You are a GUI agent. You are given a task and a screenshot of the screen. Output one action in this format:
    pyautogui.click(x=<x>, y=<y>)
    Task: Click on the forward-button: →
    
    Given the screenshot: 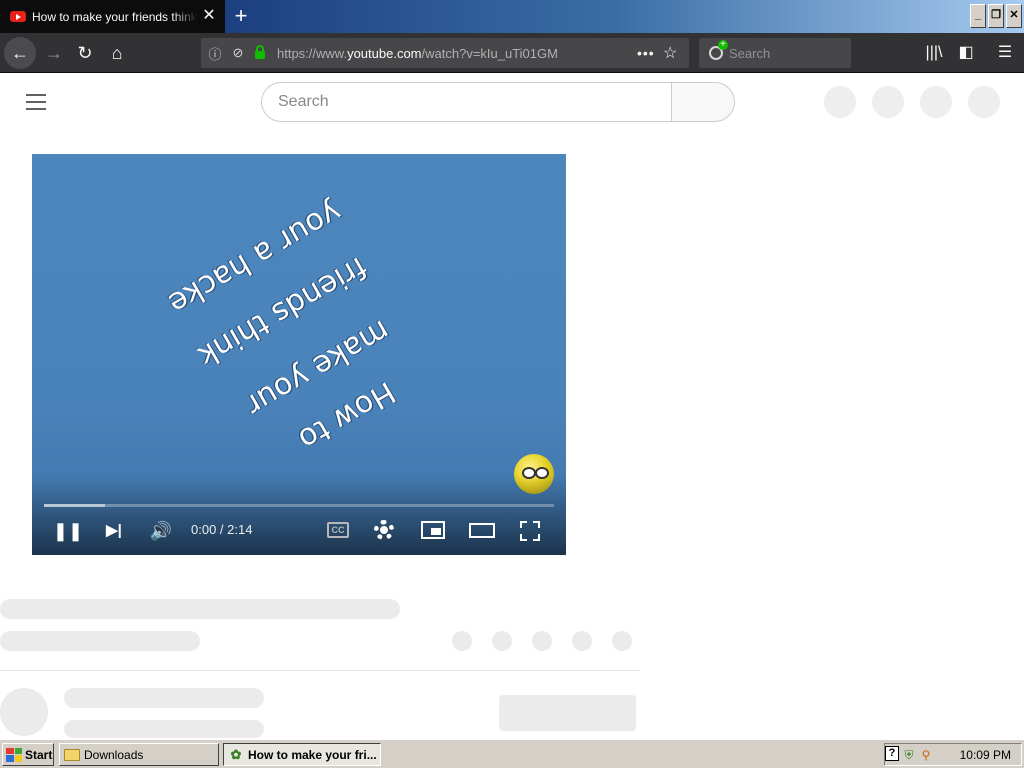 What is the action you would take?
    pyautogui.click(x=54, y=53)
    